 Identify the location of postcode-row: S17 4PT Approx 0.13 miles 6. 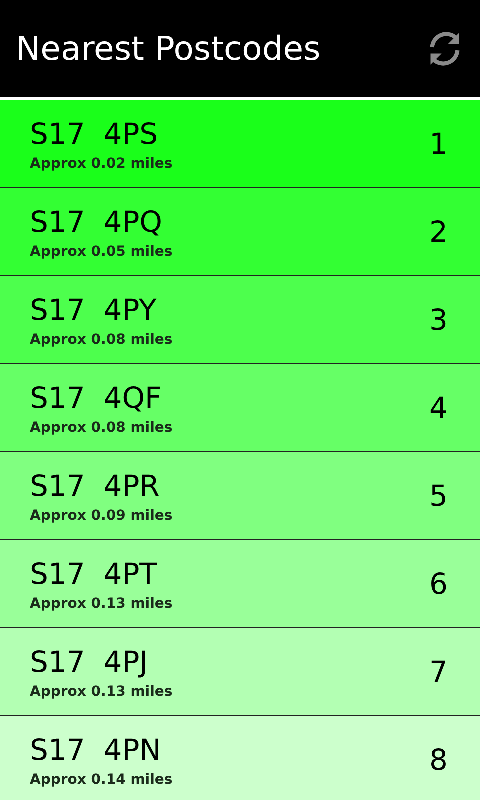
(240, 584).